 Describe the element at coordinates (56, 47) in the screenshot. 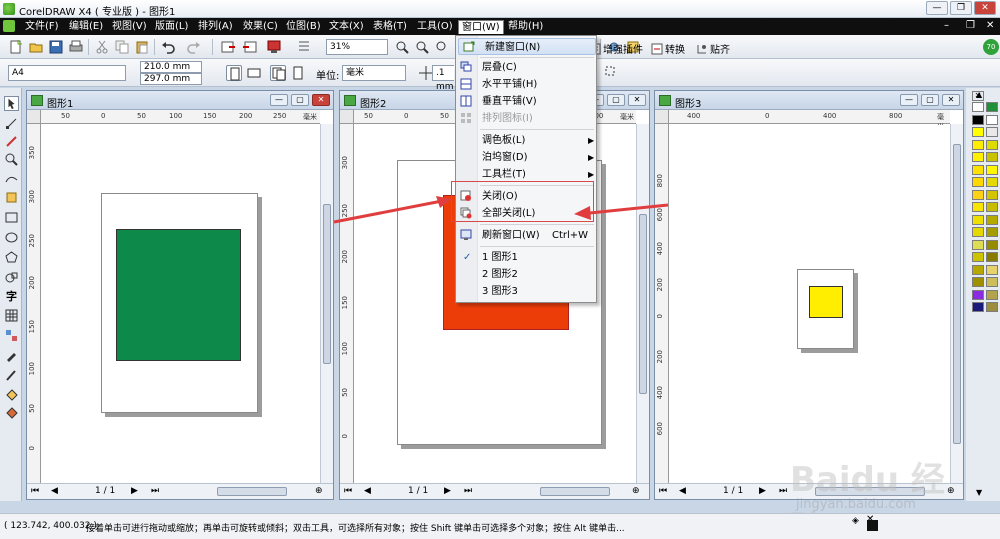

I see `save-icon` at that location.